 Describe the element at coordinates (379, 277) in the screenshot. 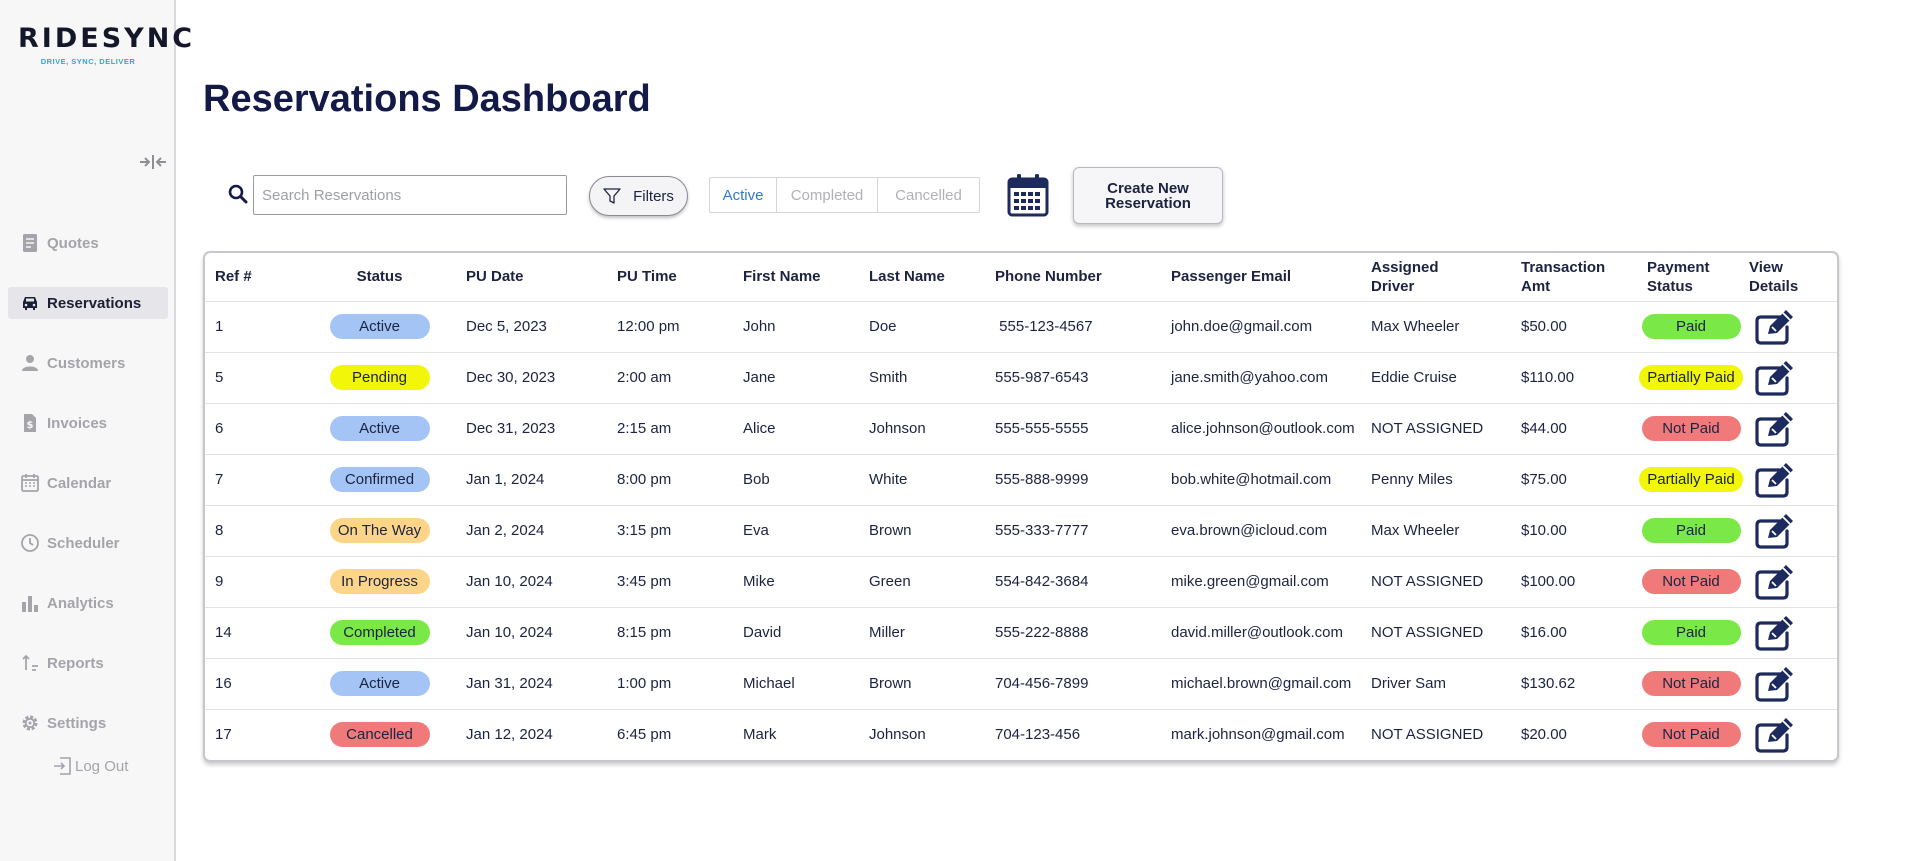

I see `column-header-status: Status` at that location.